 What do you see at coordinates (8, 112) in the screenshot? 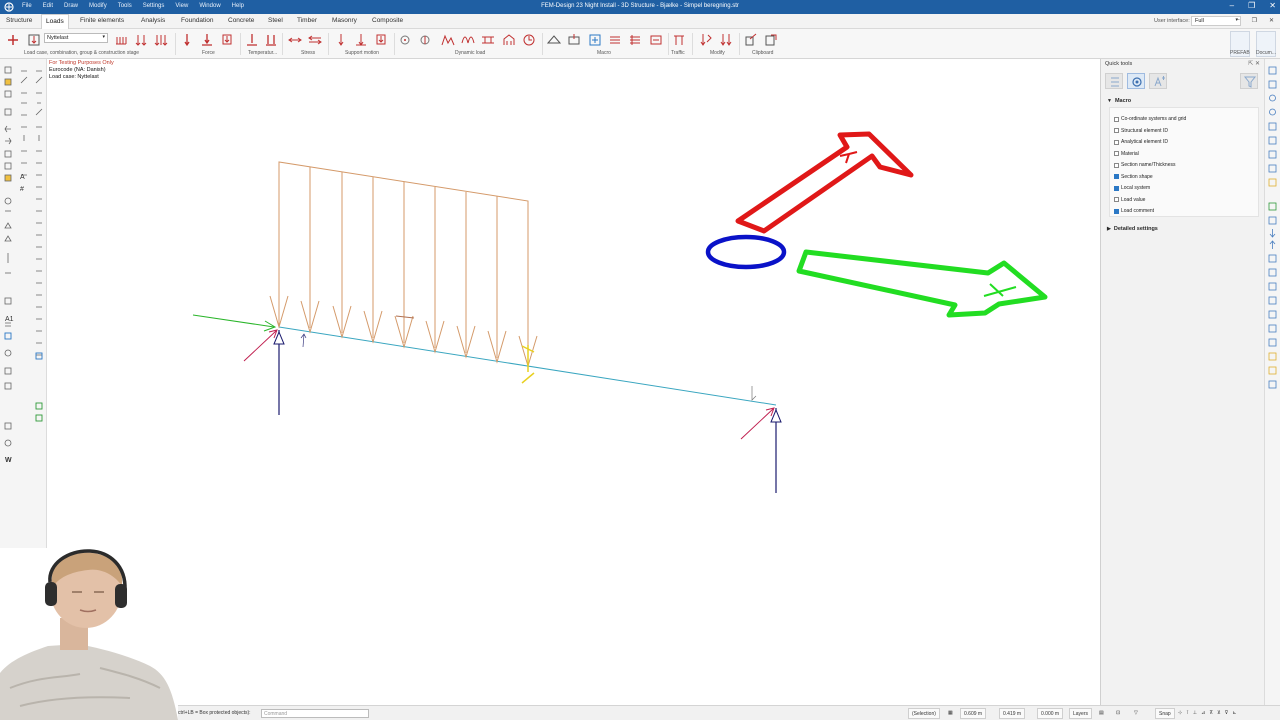
I see `print-icon` at bounding box center [8, 112].